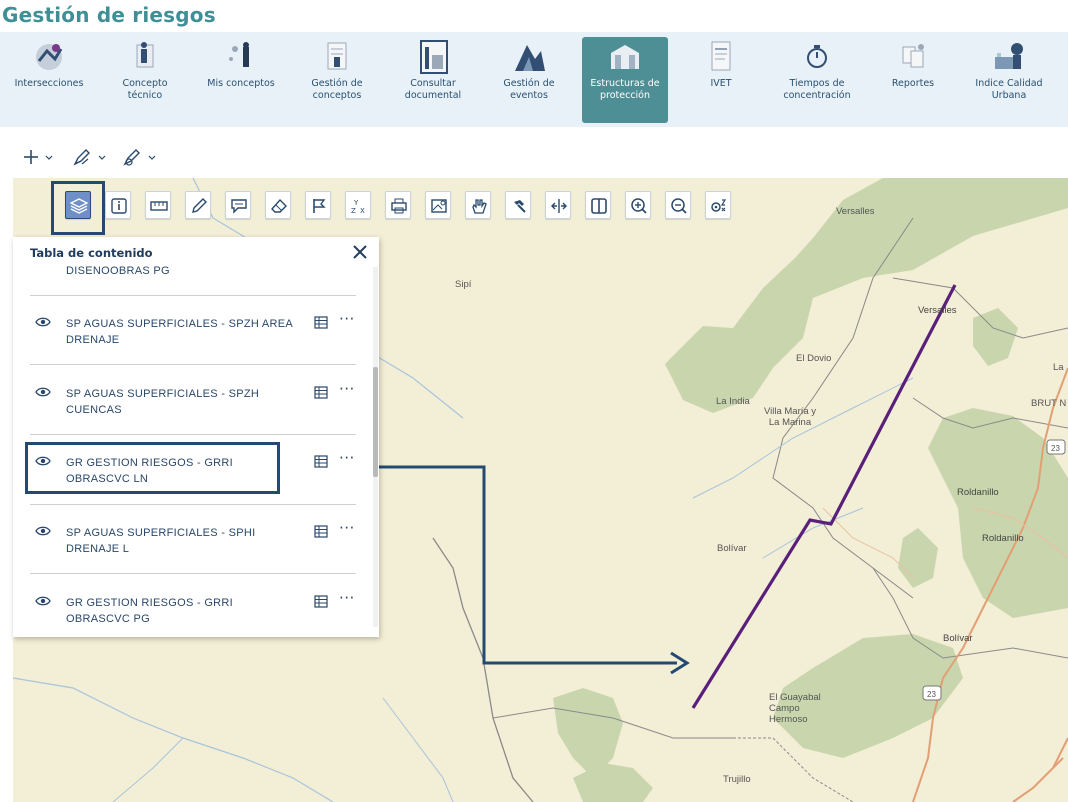 The height and width of the screenshot is (802, 1068). Describe the element at coordinates (163, 402) in the screenshot. I see `layer-name: SP AGUAS SUPERFICIALES - SPZH CUENCAS` at that location.